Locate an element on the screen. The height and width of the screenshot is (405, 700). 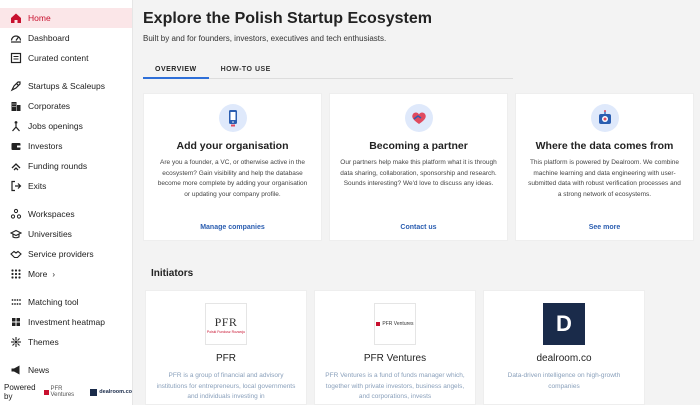
initiator-name: PFR is located at coordinates (226, 358).